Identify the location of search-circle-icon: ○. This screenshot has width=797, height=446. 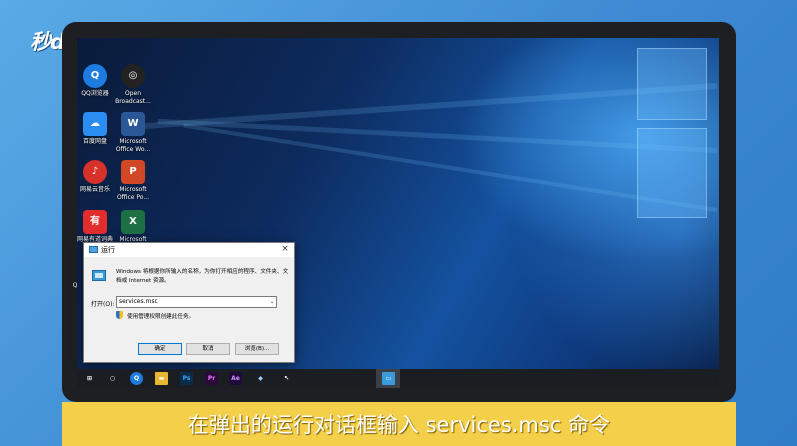
(112, 378).